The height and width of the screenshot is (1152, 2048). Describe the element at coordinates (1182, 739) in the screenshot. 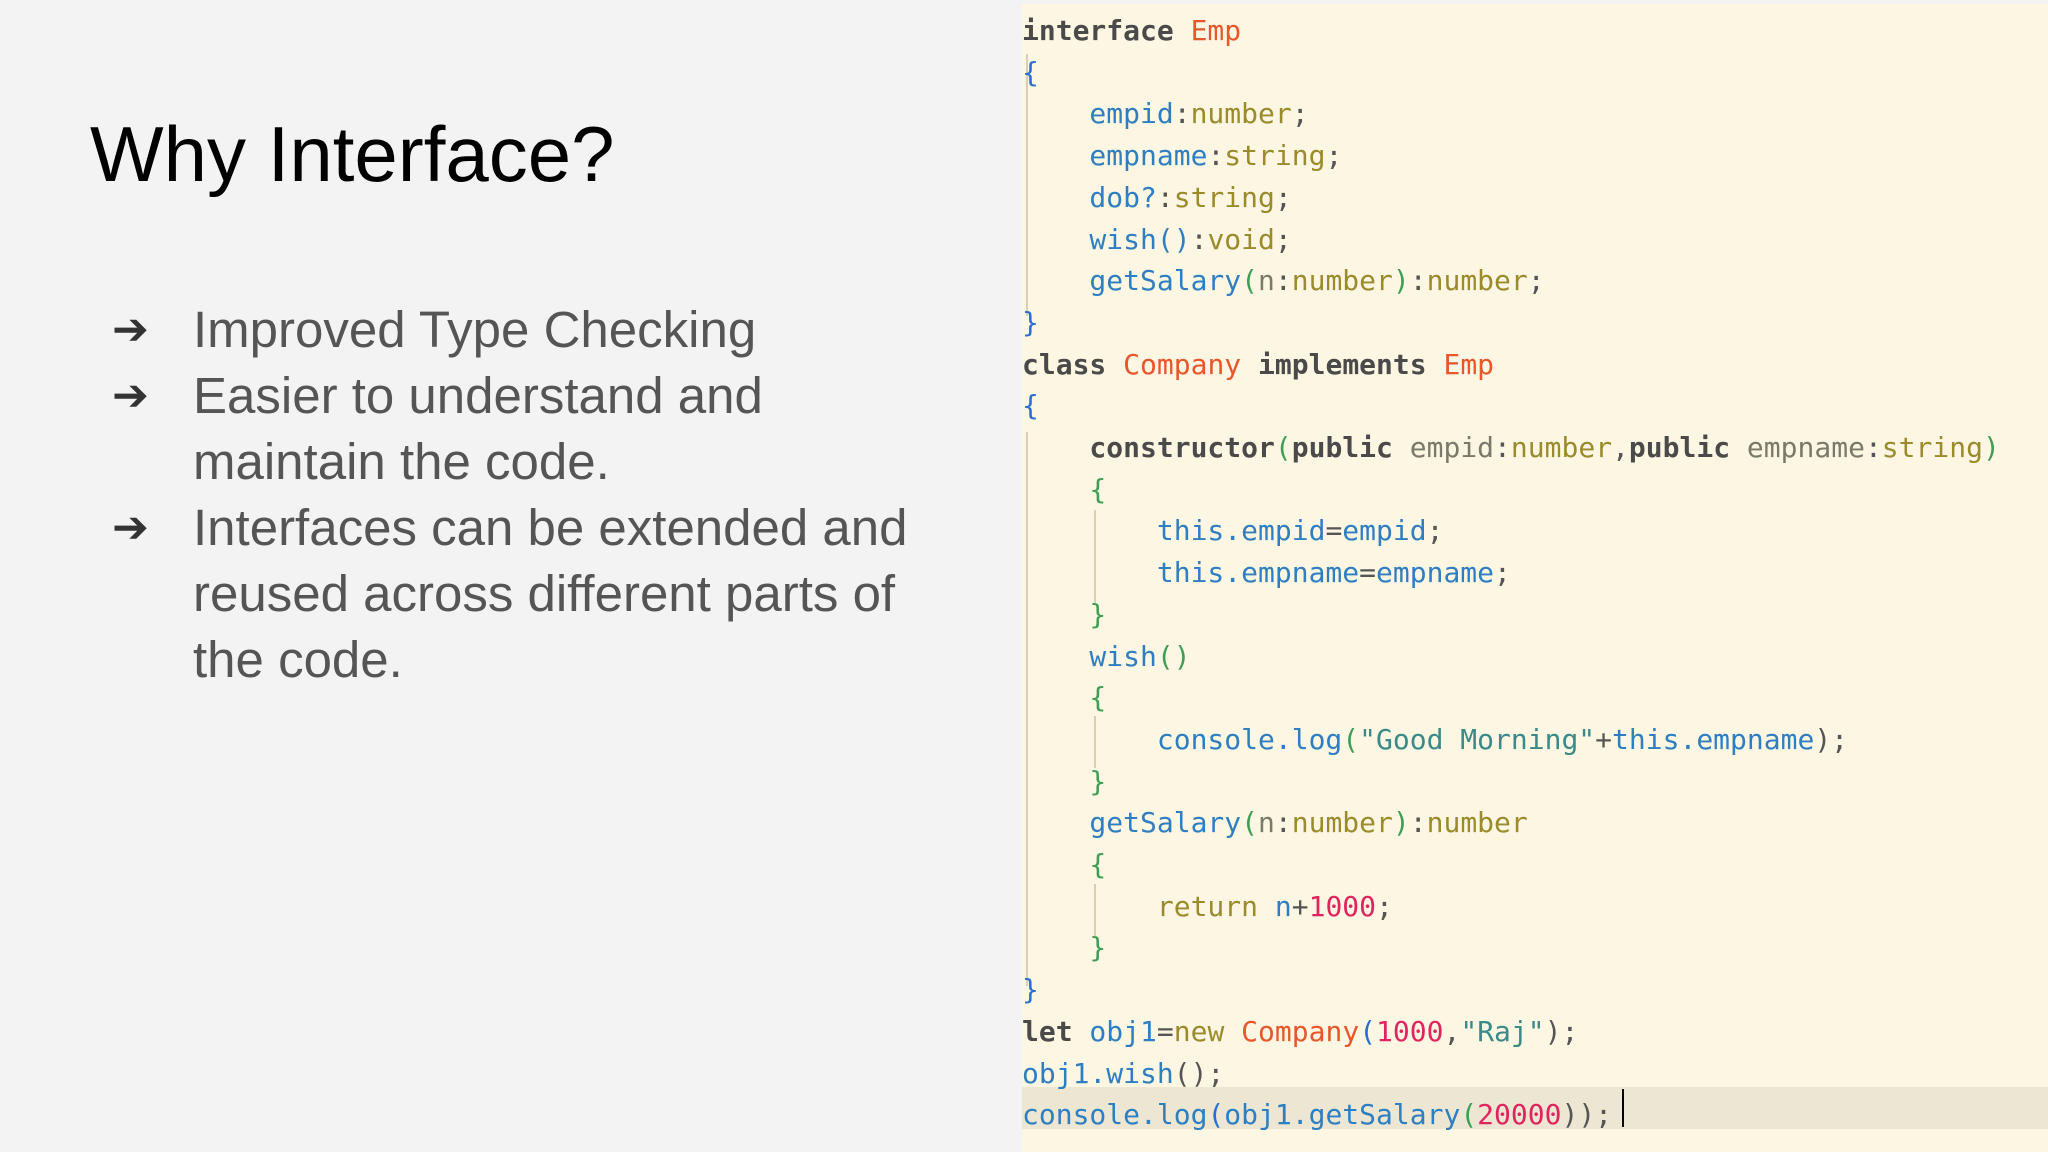

I see `code-token: console.log` at that location.